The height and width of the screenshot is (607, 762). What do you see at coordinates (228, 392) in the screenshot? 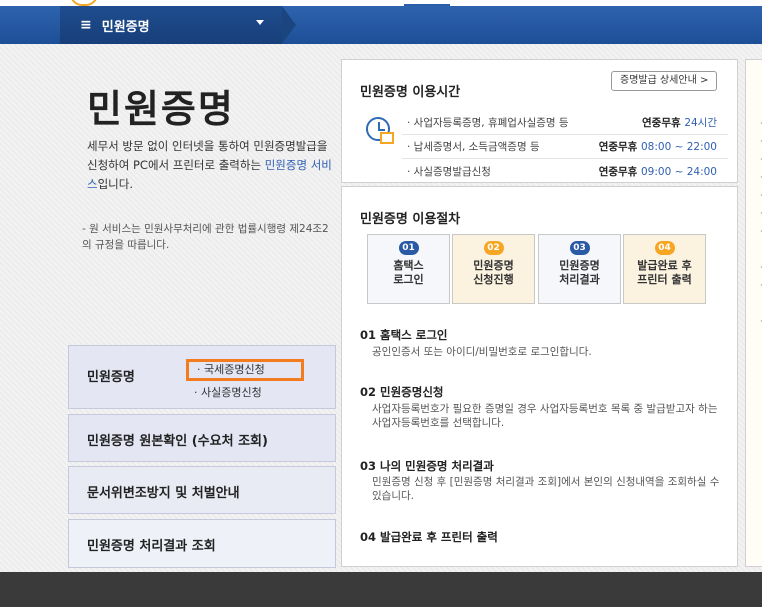
I see `fact-cert-link: · 사실증명신청` at bounding box center [228, 392].